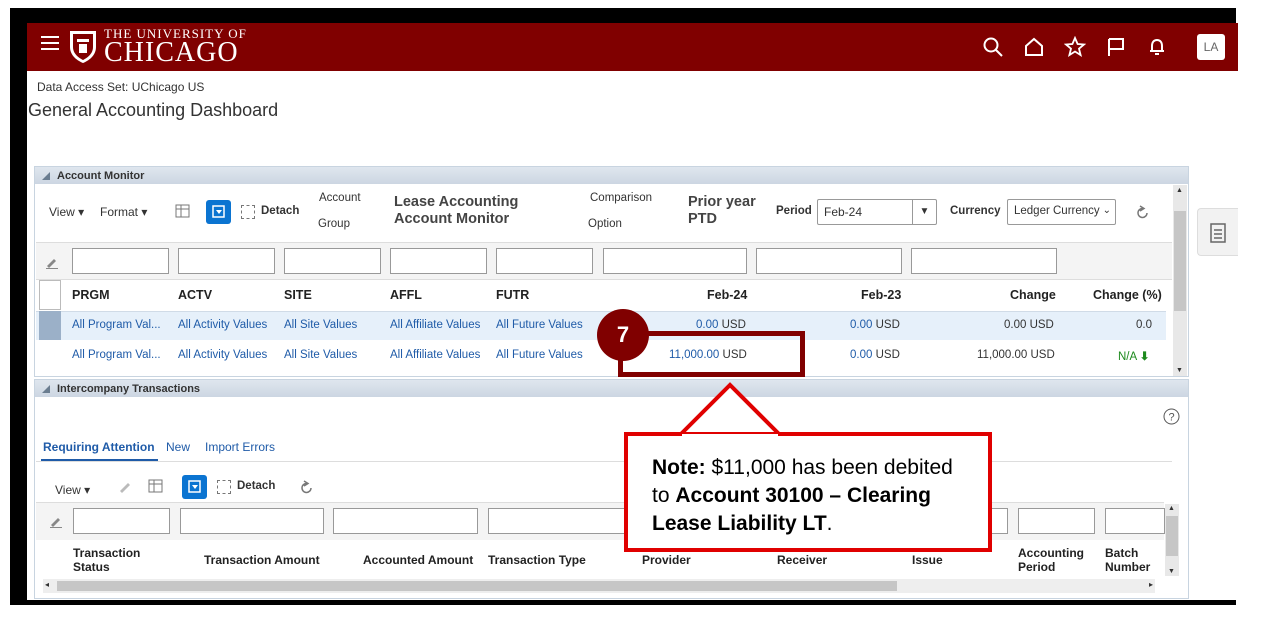 Image resolution: width=1262 pixels, height=620 pixels. Describe the element at coordinates (730, 436) in the screenshot. I see `callout-pointer-join` at that location.